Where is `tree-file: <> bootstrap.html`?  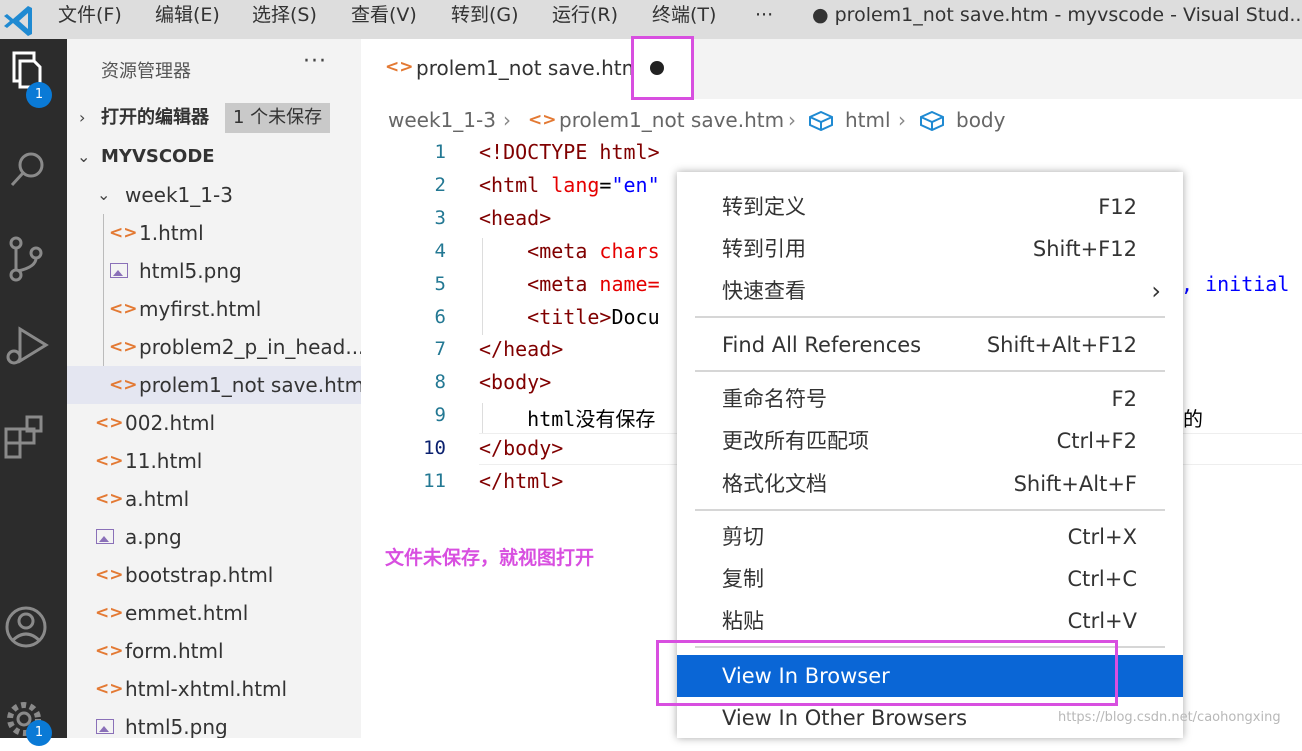 tree-file: <> bootstrap.html is located at coordinates (214, 575).